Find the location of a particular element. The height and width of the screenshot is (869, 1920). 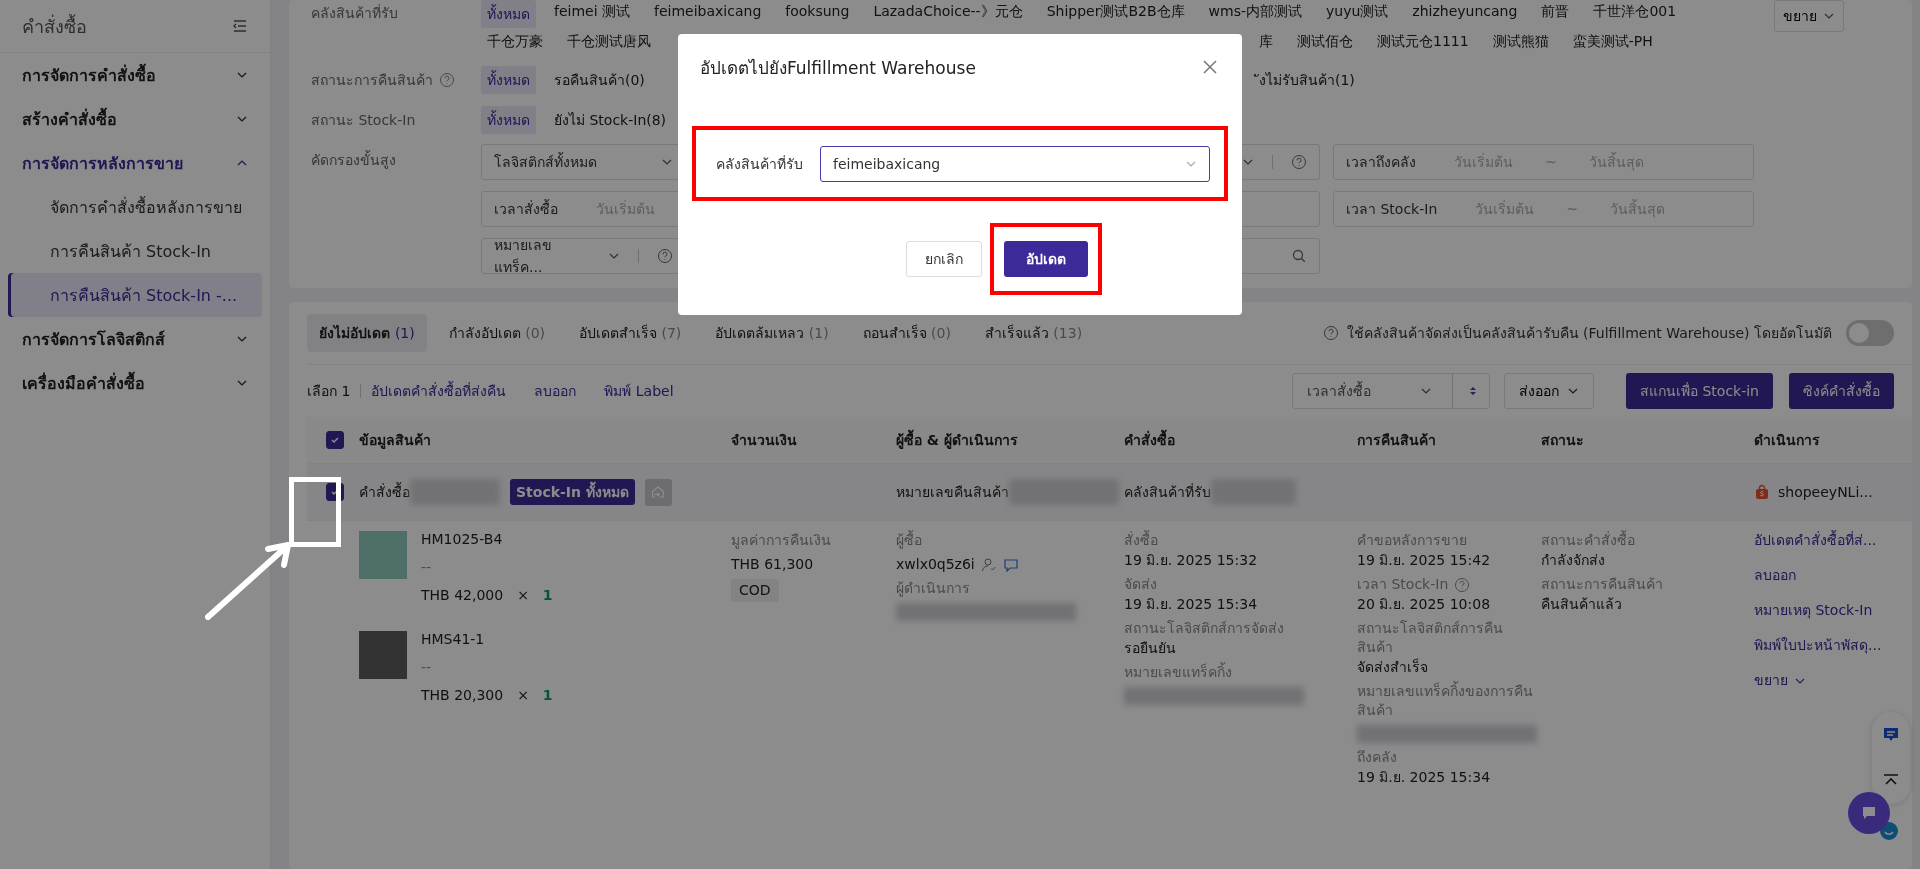

expand-dropdown: ขยาย is located at coordinates (1809, 16).